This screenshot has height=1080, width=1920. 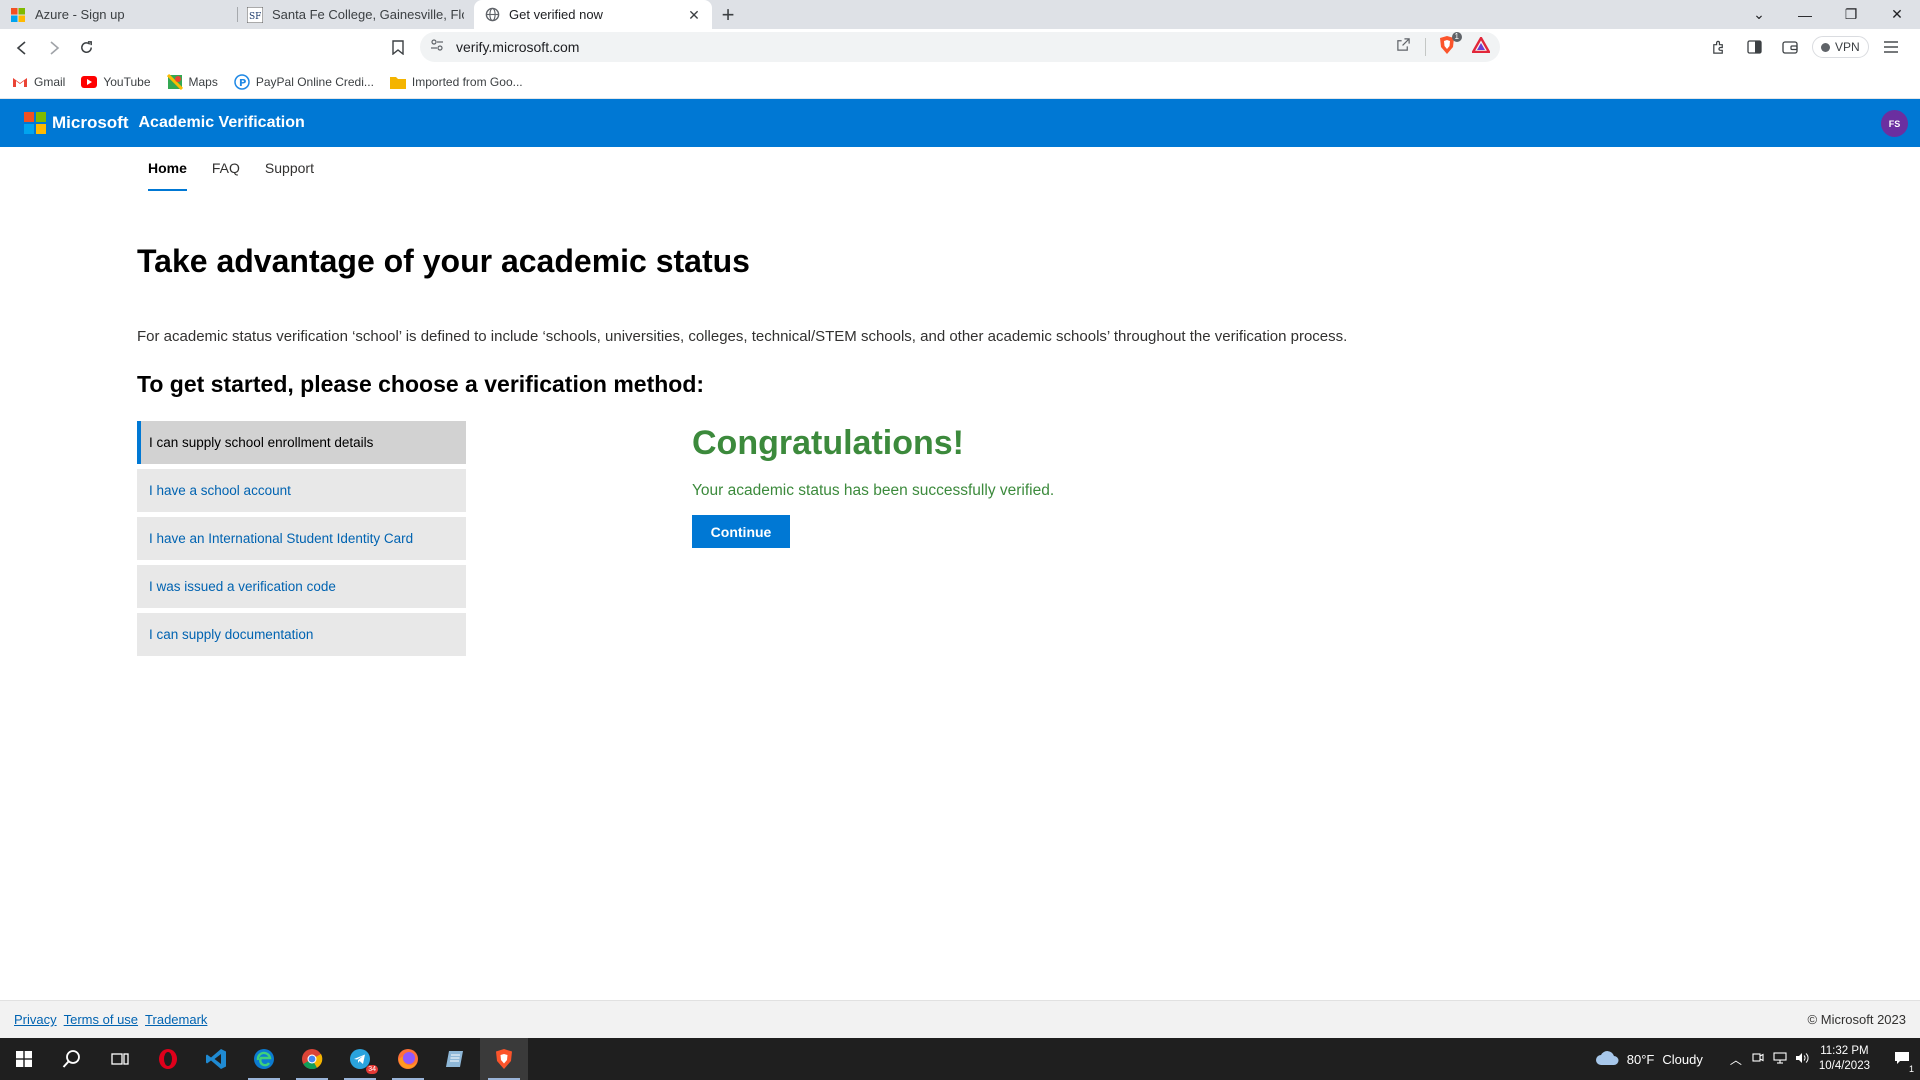 I want to click on volume-icon, so click(x=1802, y=1059).